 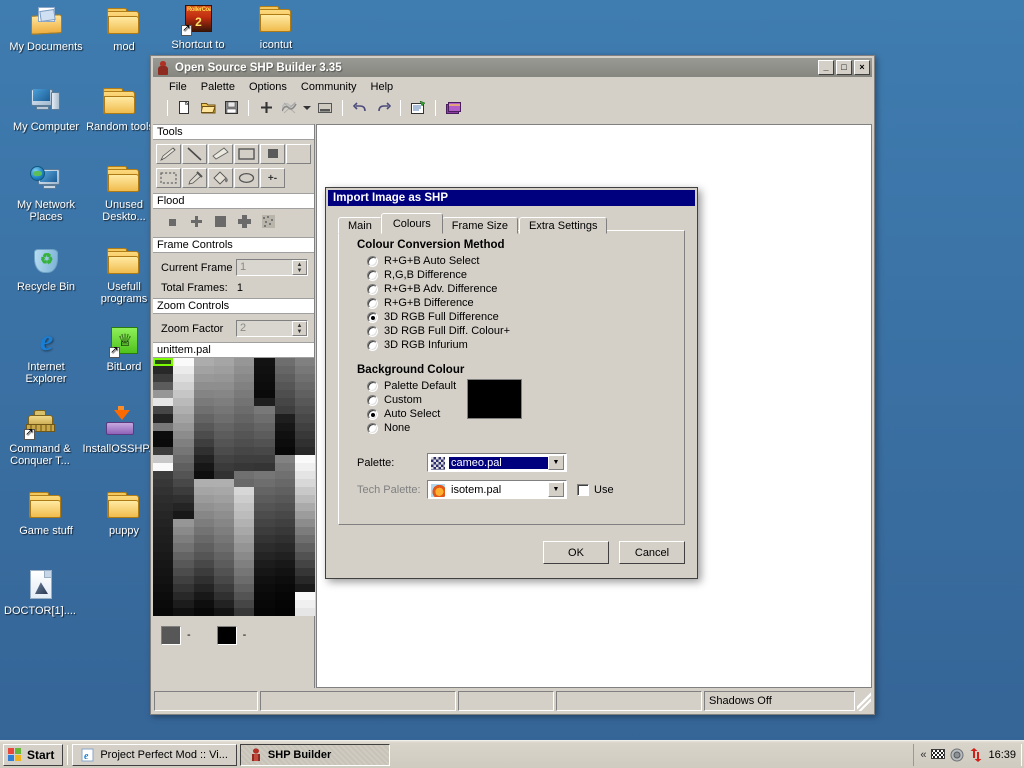 I want to click on open-file-icon, so click(x=208, y=108).